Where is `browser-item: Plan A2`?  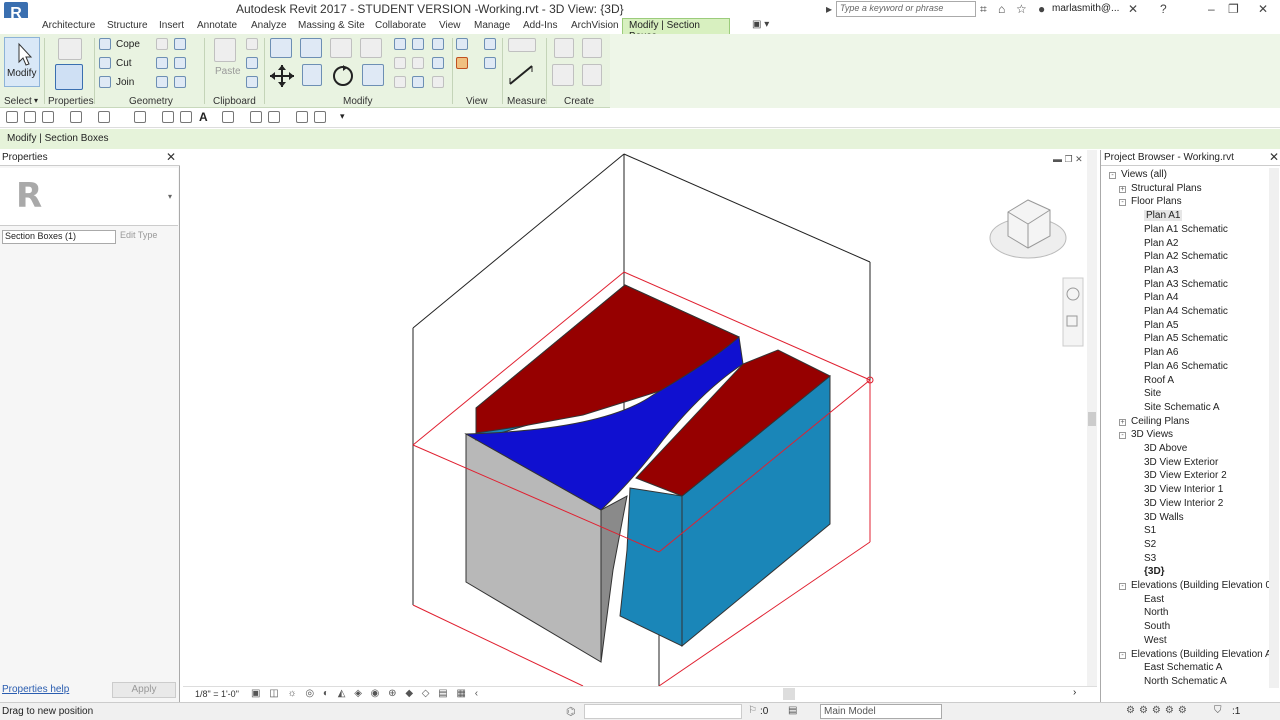
browser-item: Plan A2 is located at coordinates (1161, 243).